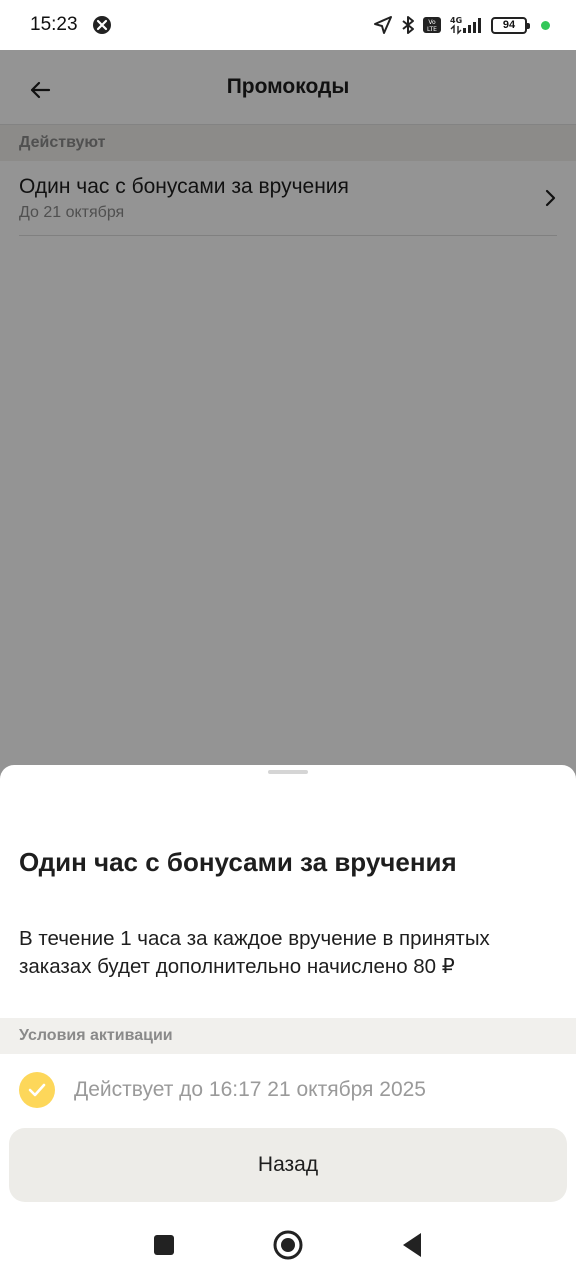 Image resolution: width=576 pixels, height=1280 pixels. What do you see at coordinates (510, 25) in the screenshot?
I see `battery-indicator: 94` at bounding box center [510, 25].